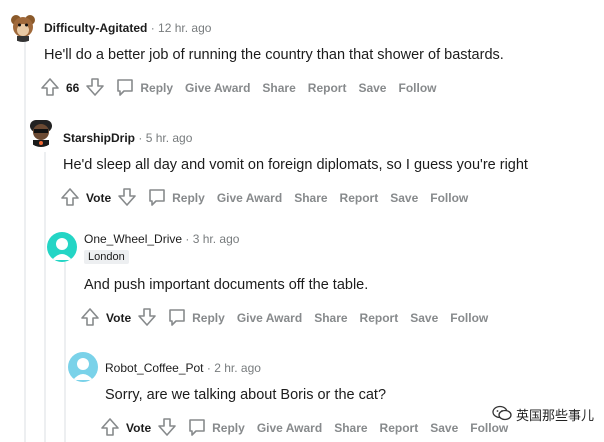 The height and width of the screenshot is (442, 604). What do you see at coordinates (216, 239) in the screenshot?
I see `timestamp: 3 hr. ago` at bounding box center [216, 239].